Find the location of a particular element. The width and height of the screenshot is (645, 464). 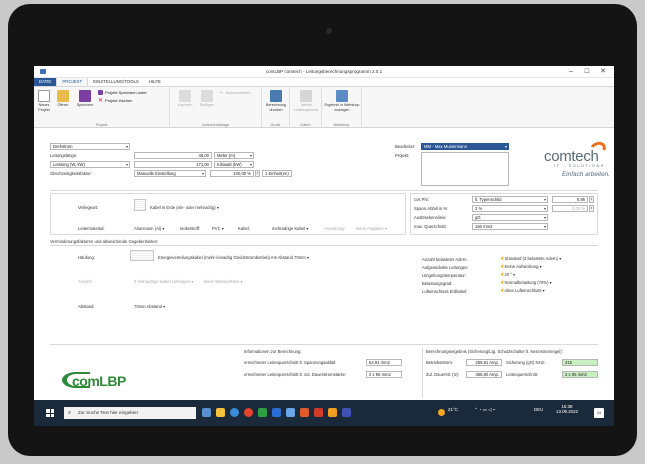

store-icon is located at coordinates (290, 412).